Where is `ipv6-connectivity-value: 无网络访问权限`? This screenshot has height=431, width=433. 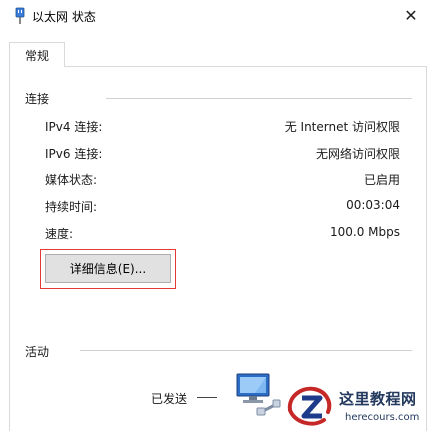 ipv6-connectivity-value: 无网络访问权限 is located at coordinates (357, 154).